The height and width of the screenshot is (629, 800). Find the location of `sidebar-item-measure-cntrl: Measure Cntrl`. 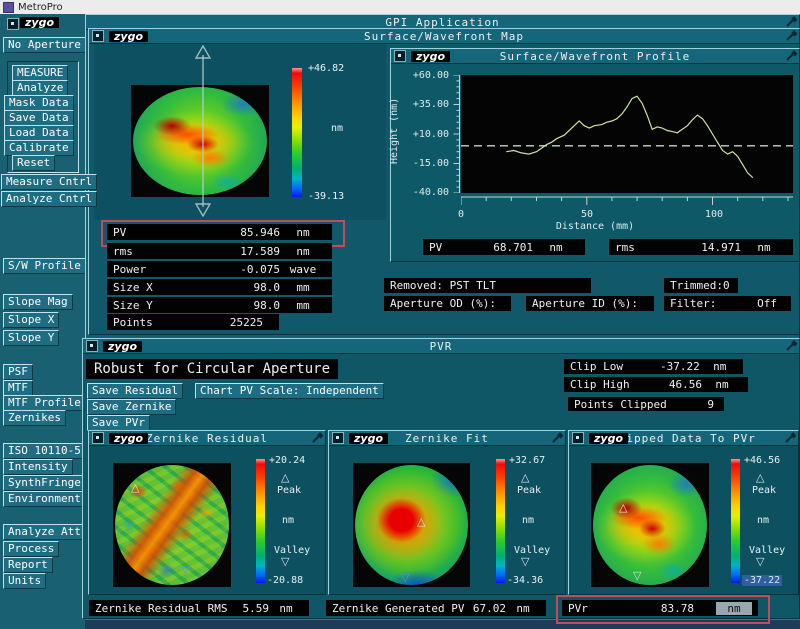

sidebar-item-measure-cntrl: Measure Cntrl is located at coordinates (49, 182).